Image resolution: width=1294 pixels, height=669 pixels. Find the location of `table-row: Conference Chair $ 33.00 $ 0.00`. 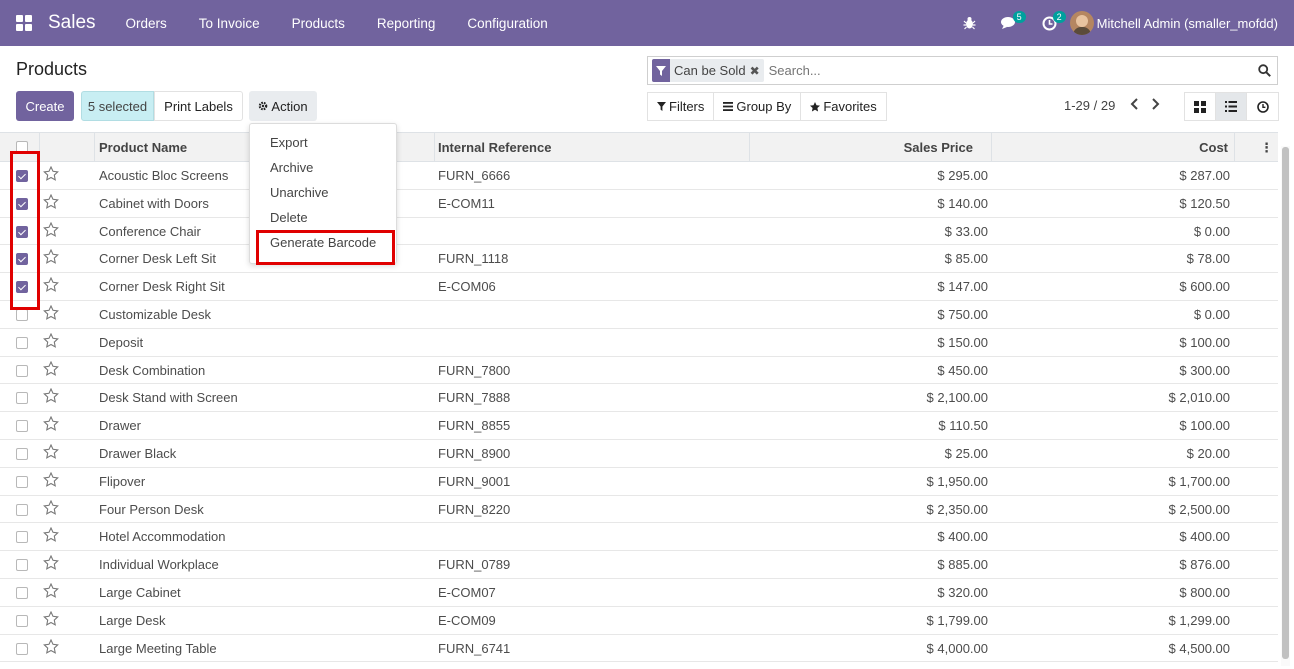

table-row: Conference Chair $ 33.00 $ 0.00 is located at coordinates (639, 231).